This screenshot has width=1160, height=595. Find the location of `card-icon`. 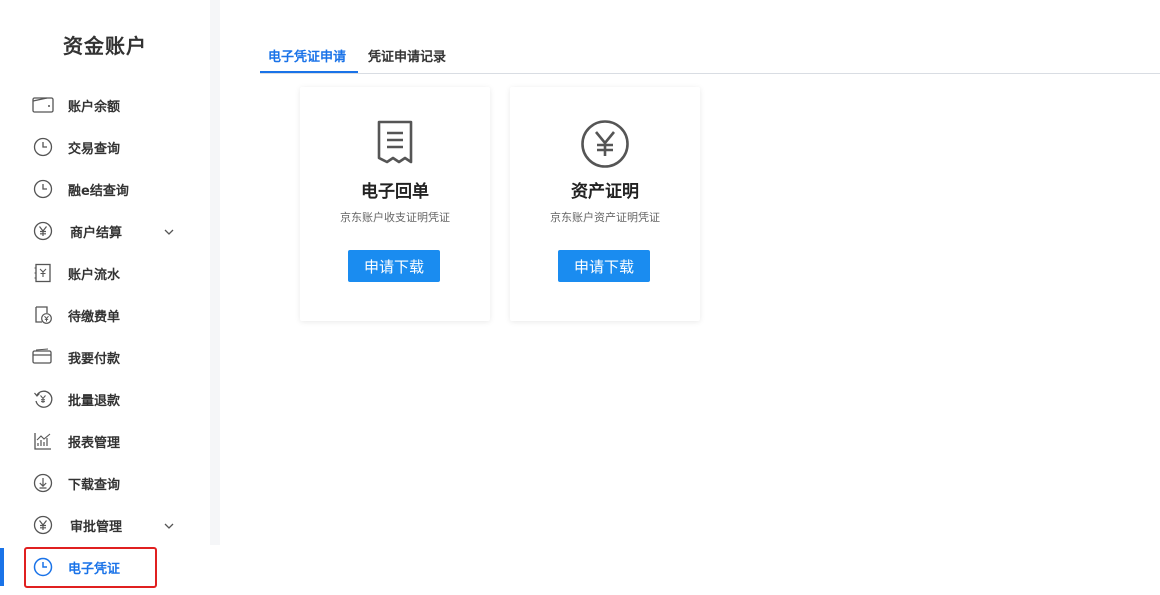

card-icon is located at coordinates (43, 357).